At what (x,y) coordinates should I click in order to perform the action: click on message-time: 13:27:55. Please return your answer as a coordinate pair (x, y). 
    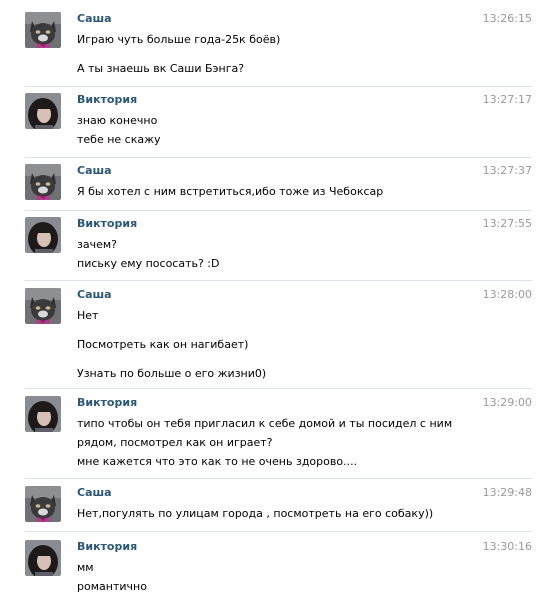
    Looking at the image, I should click on (504, 224).